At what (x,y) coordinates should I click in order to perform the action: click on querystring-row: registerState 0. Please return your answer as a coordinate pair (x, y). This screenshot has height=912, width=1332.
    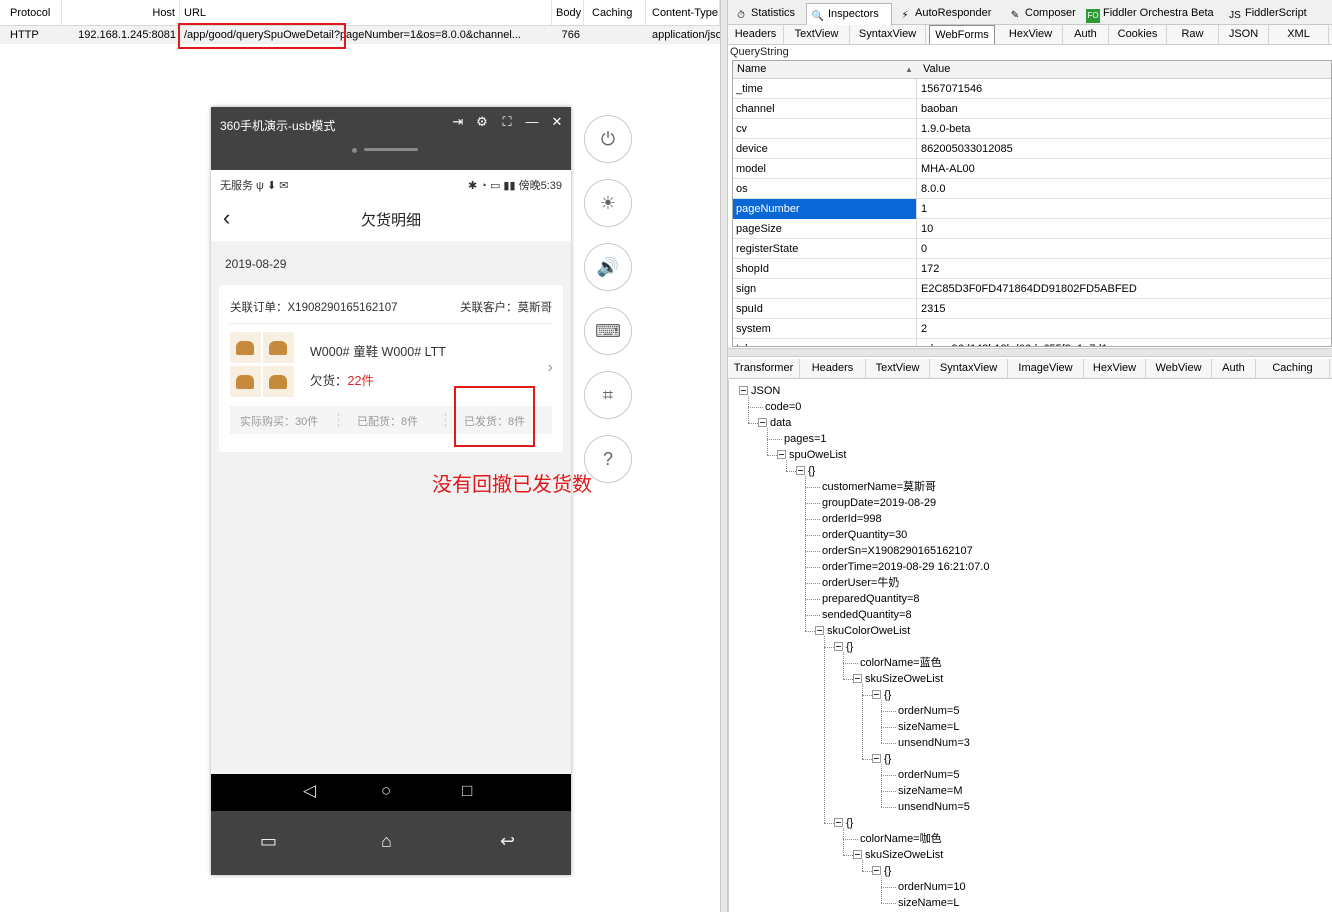
    Looking at the image, I should click on (1032, 249).